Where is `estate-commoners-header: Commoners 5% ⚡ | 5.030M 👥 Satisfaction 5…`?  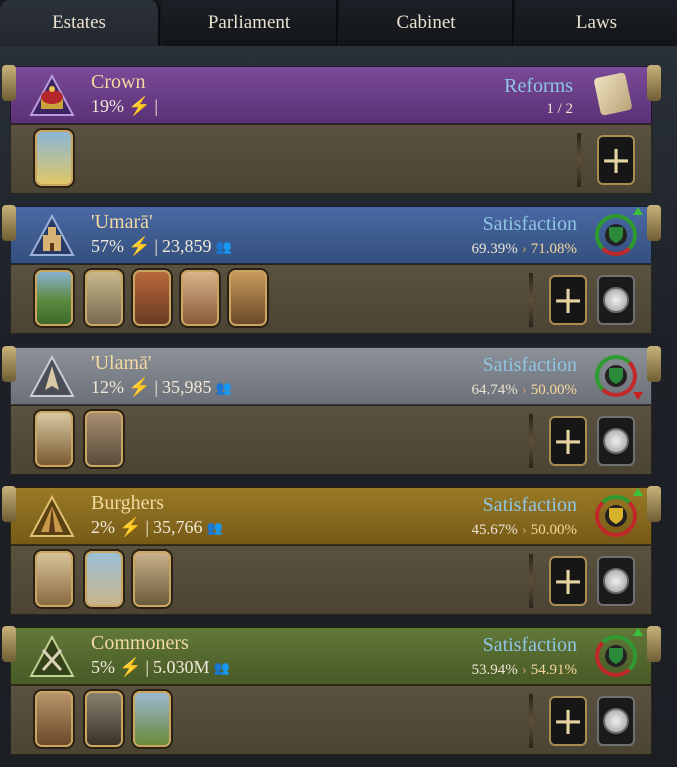 estate-commoners-header: Commoners 5% ⚡ | 5.030M 👥 Satisfaction 5… is located at coordinates (331, 655).